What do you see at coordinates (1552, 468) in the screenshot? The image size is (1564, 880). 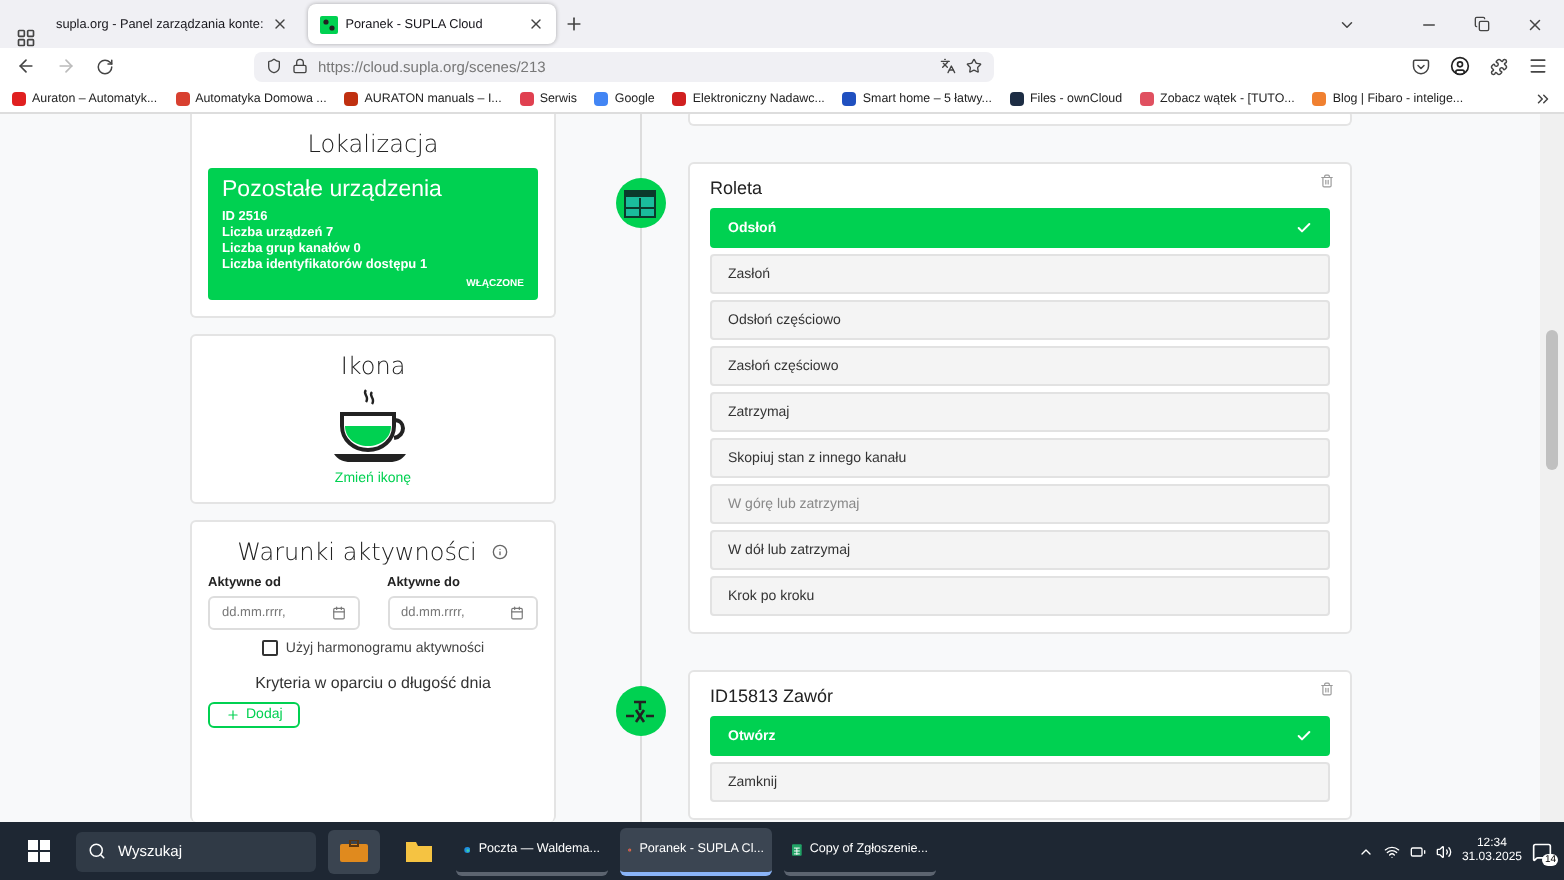 I see `scrollbar` at bounding box center [1552, 468].